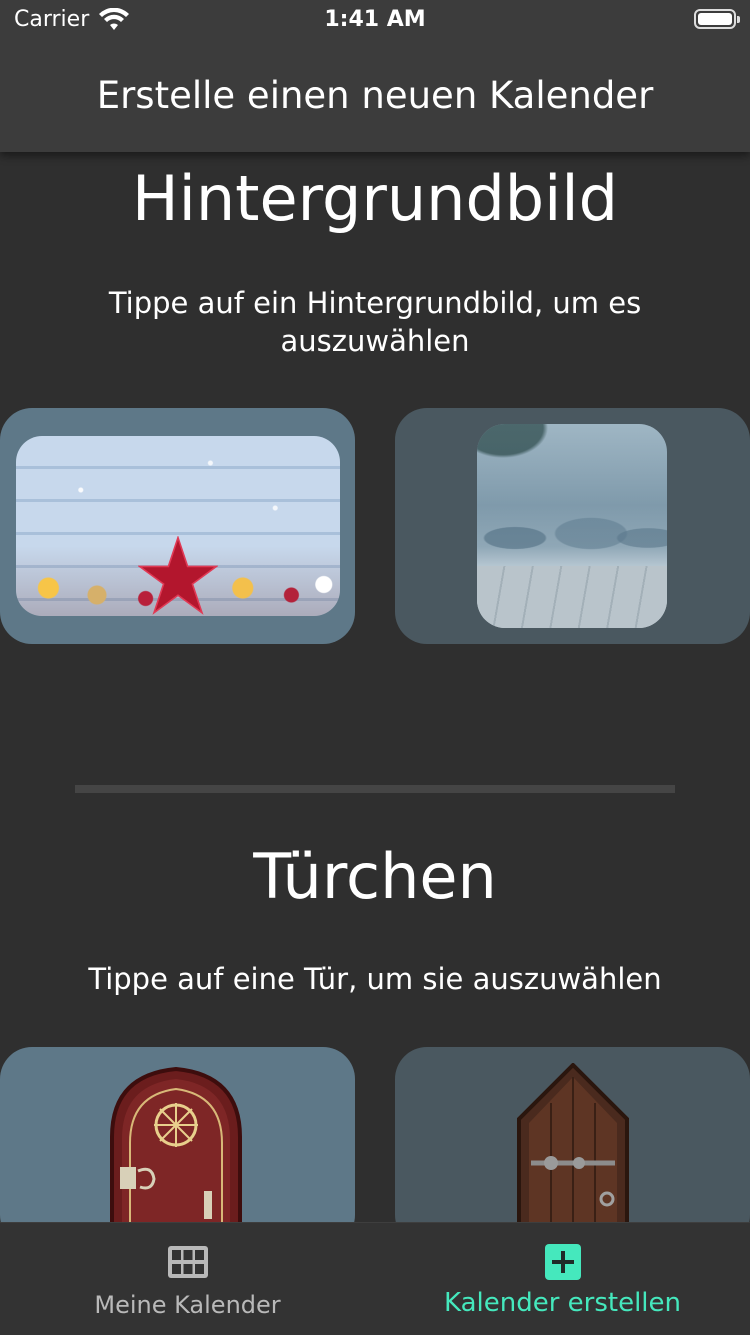  What do you see at coordinates (375, 198) in the screenshot?
I see `background-section-title: Hintergrundbild` at bounding box center [375, 198].